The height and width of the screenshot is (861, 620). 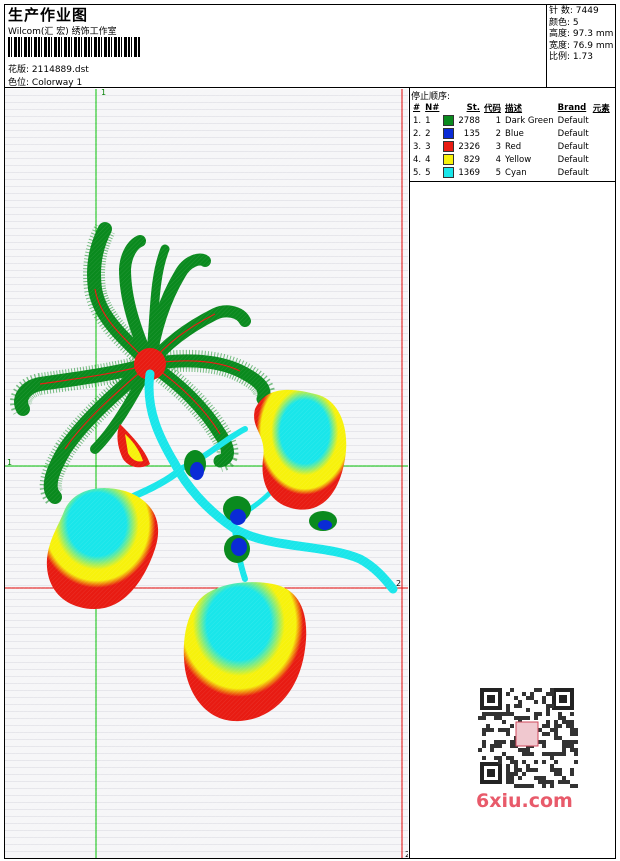 What do you see at coordinates (498, 146) in the screenshot?
I see `row-code: 3` at bounding box center [498, 146].